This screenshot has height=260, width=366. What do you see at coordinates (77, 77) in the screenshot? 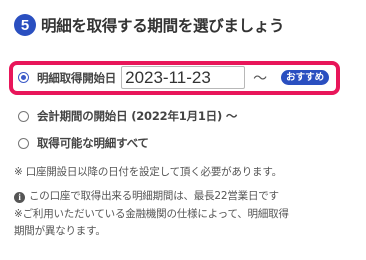
I see `option-label-statement-start-date: 明細取得開始日` at bounding box center [77, 77].